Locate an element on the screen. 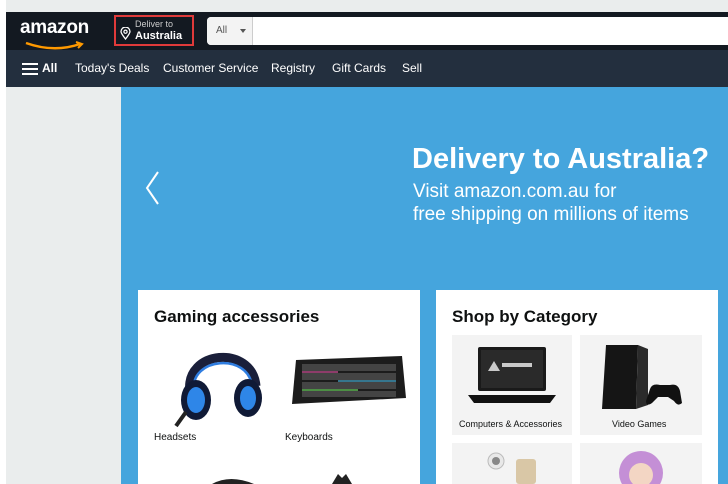  deliver-to-label: Deliver to is located at coordinates (154, 24).